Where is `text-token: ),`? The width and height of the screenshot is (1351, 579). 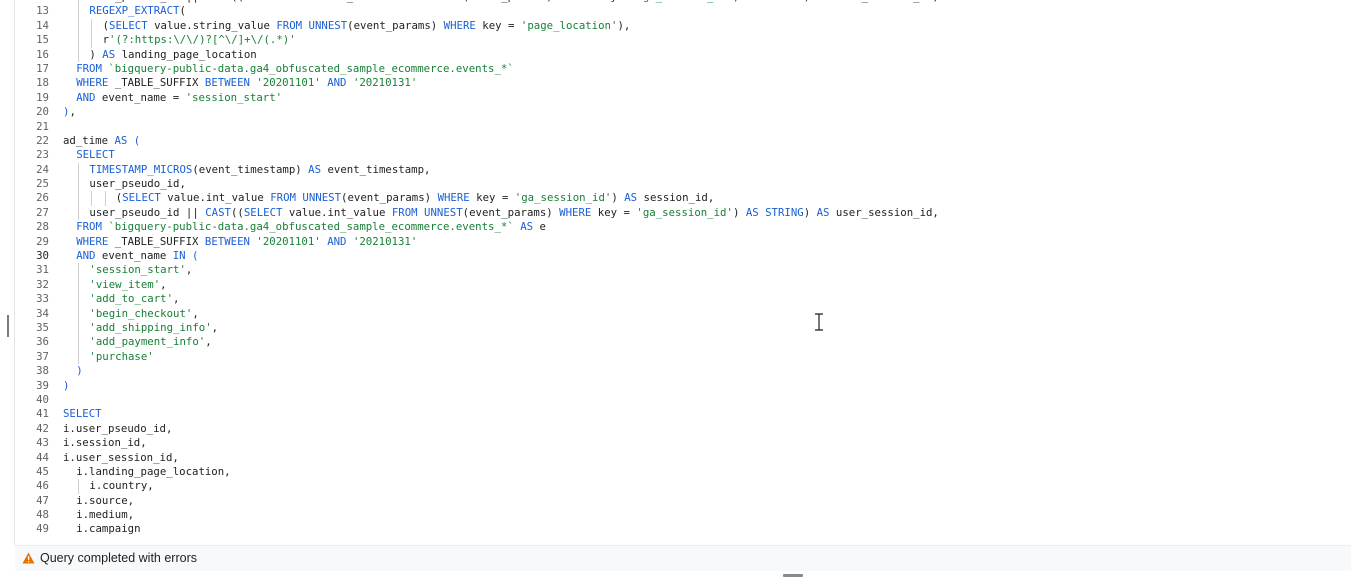 text-token: ), is located at coordinates (624, 25).